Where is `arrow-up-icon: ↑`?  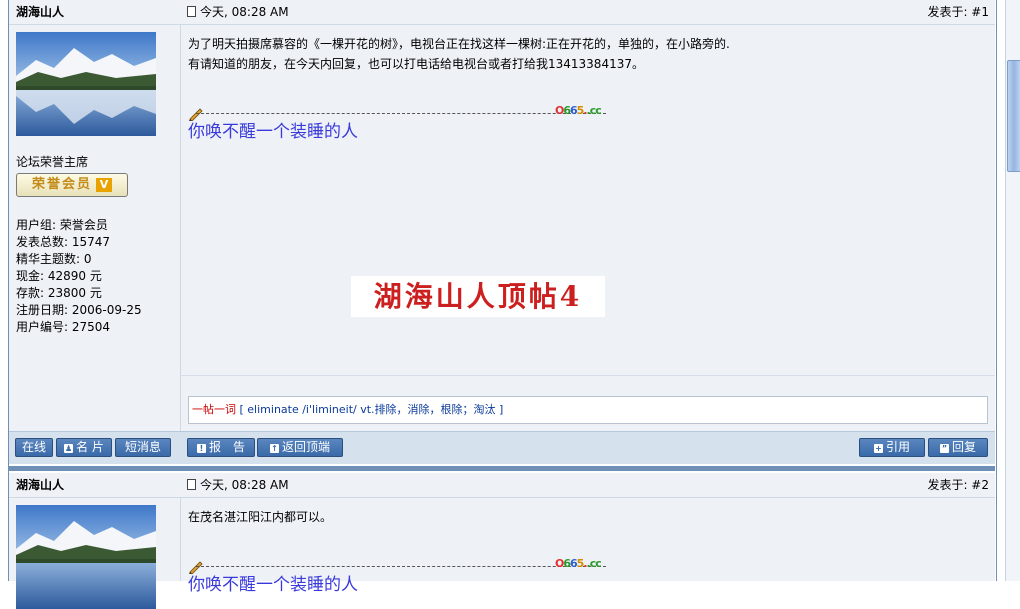 arrow-up-icon: ↑ is located at coordinates (274, 448).